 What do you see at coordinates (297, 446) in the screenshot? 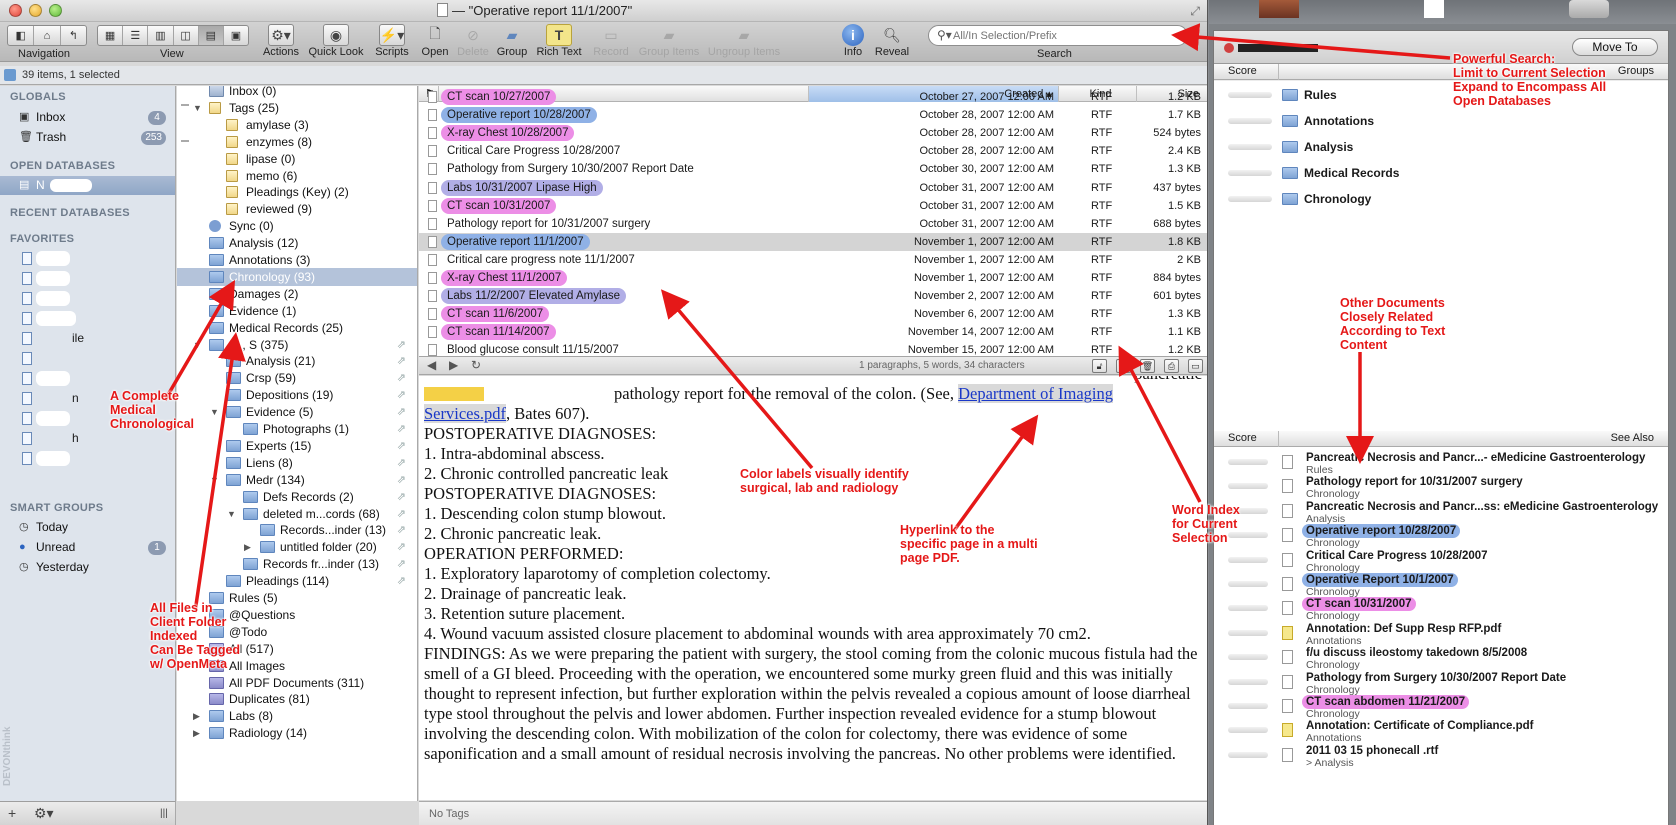
I see `group-row: Experts (15) ⇗` at bounding box center [297, 446].